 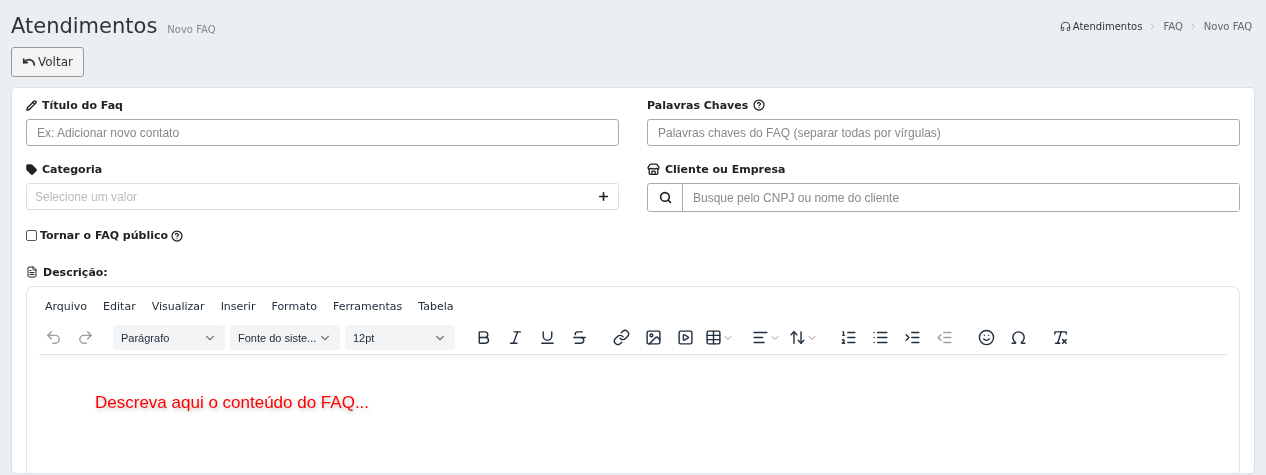 What do you see at coordinates (1101, 26) in the screenshot?
I see `breadcrumb-link: Atendimentos` at bounding box center [1101, 26].